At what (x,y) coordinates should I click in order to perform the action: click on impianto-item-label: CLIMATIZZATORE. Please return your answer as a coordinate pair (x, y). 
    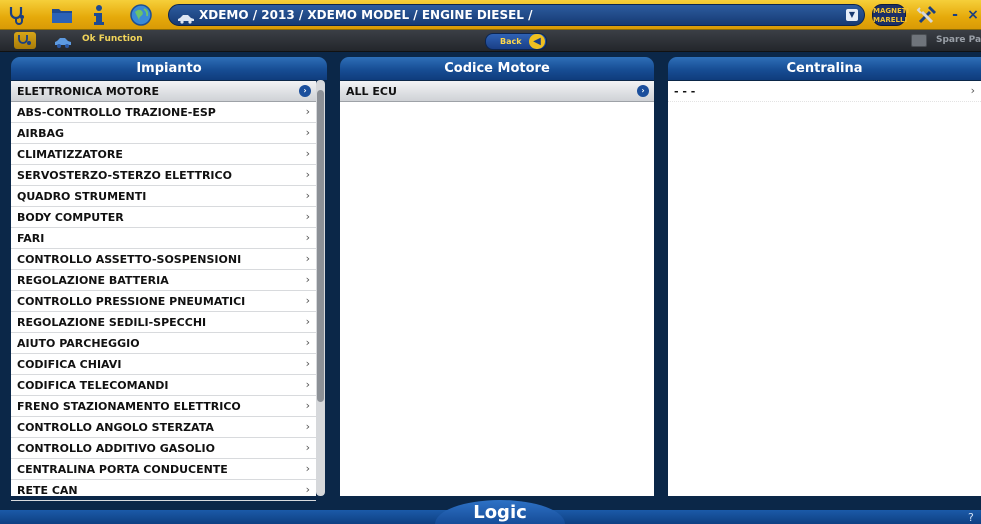
    Looking at the image, I should click on (70, 154).